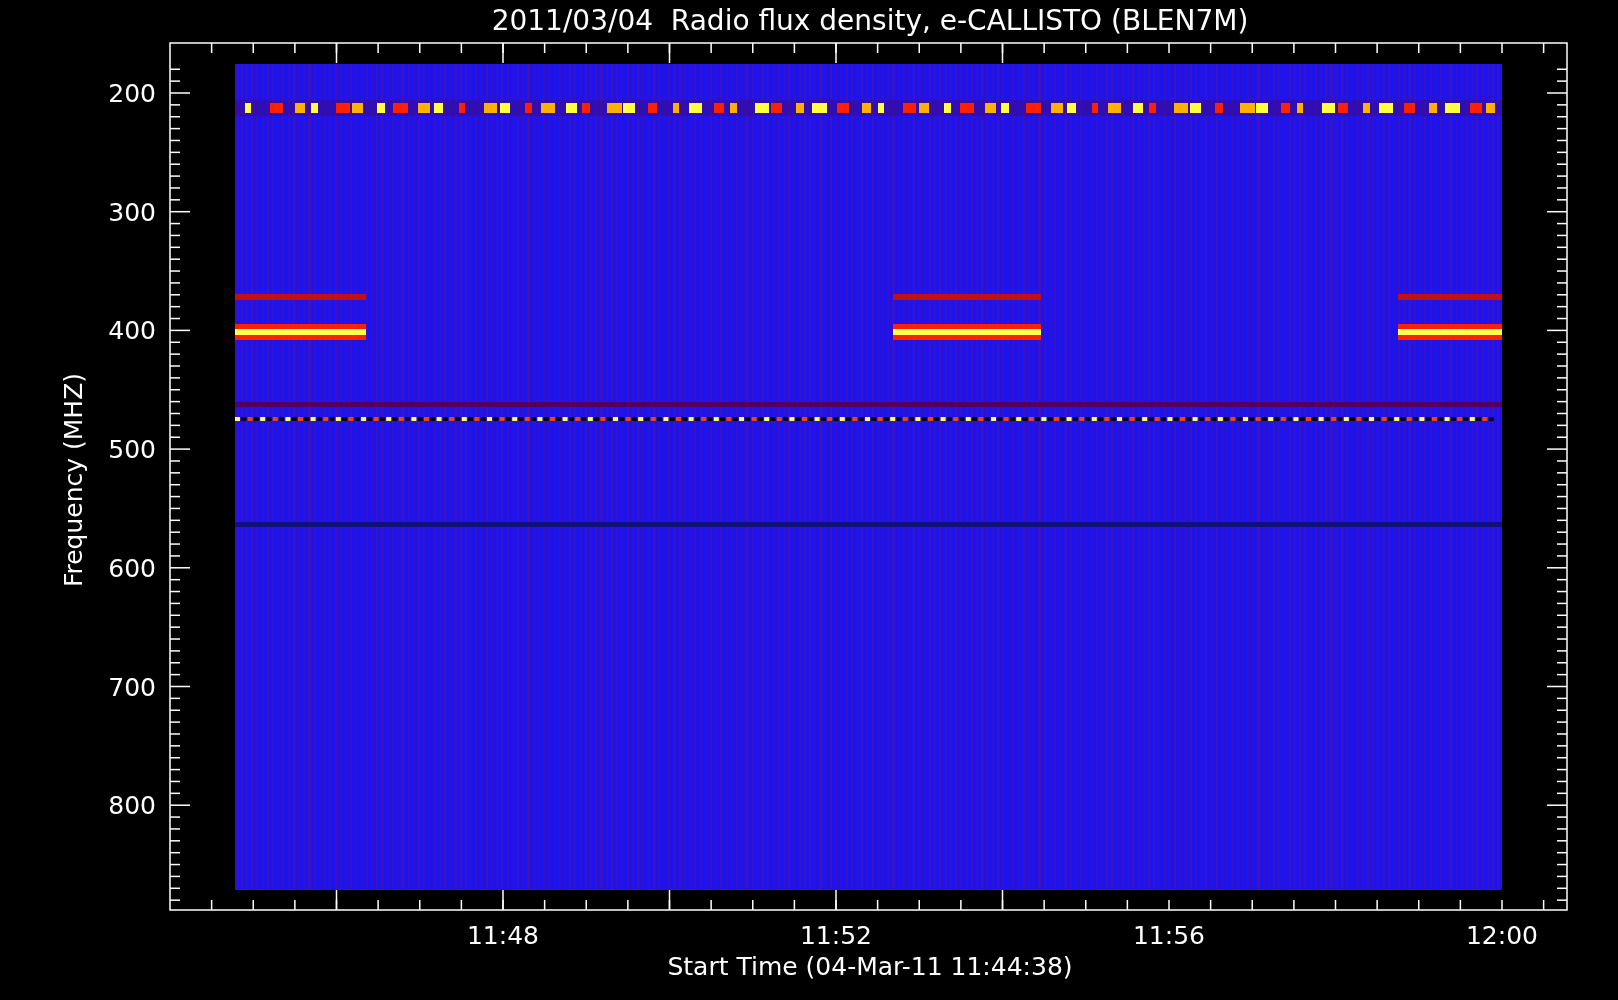  I want to click on chart-title: 2011/03/04 Radio flux density, e-CALLISTO (BLEN7M), so click(870, 20).